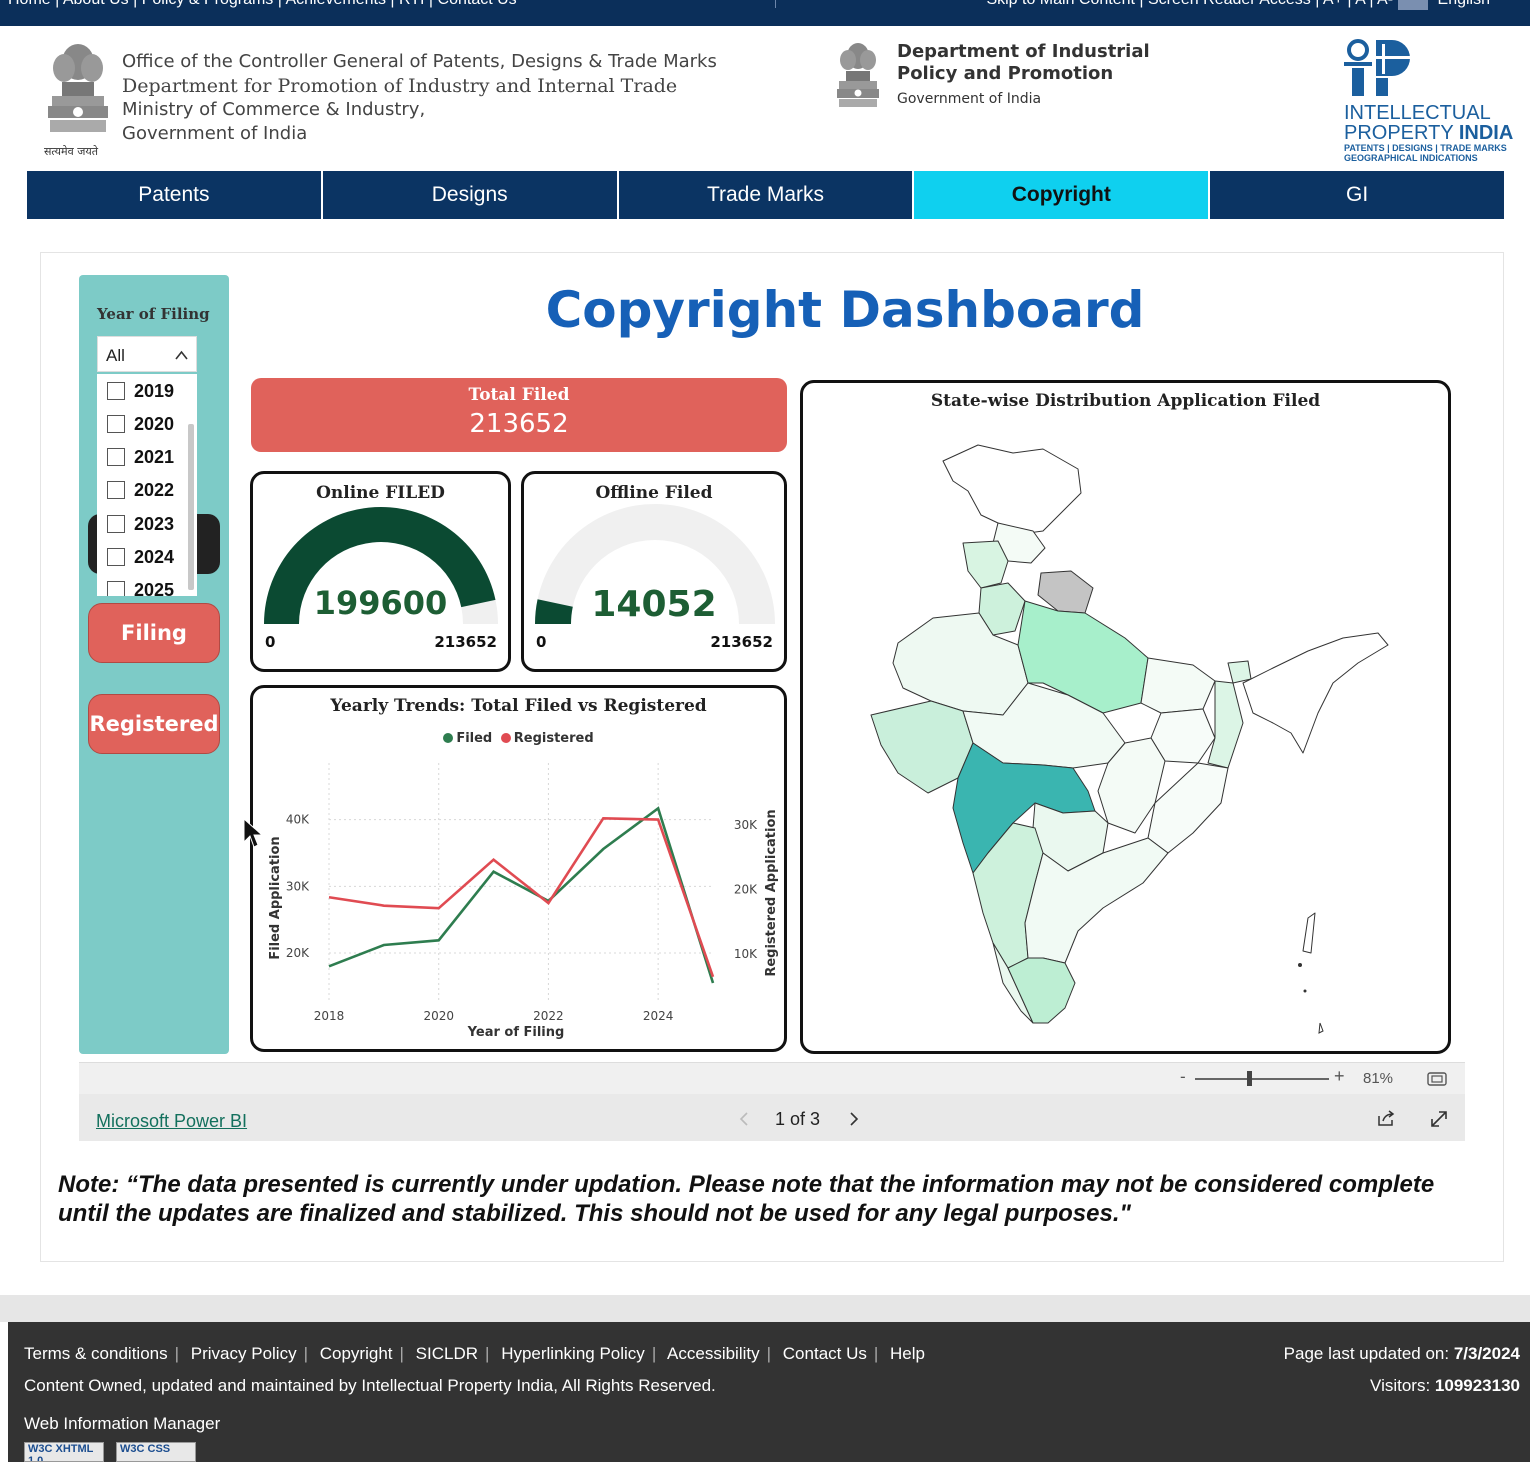 The image size is (1530, 1462). I want to click on slicer-option-2021: 2021, so click(140, 457).